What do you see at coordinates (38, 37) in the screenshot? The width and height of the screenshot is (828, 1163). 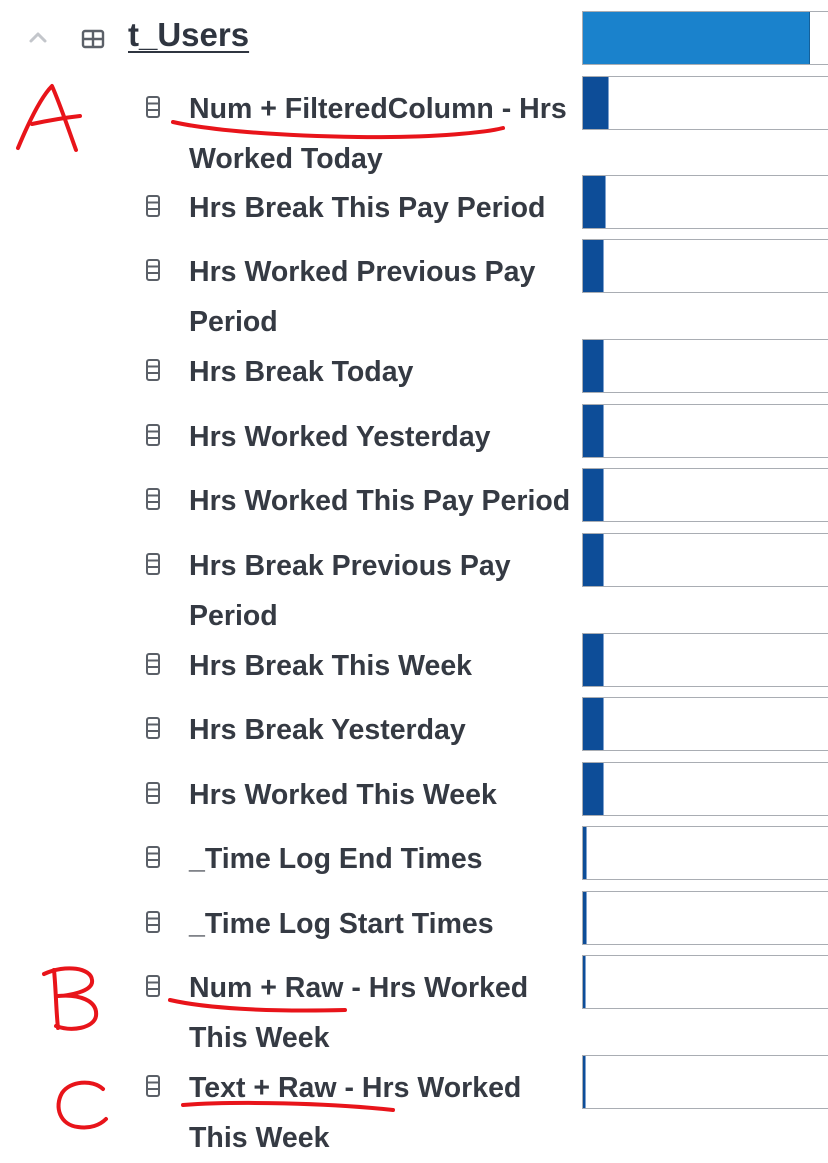 I see `chevron-up-icon` at bounding box center [38, 37].